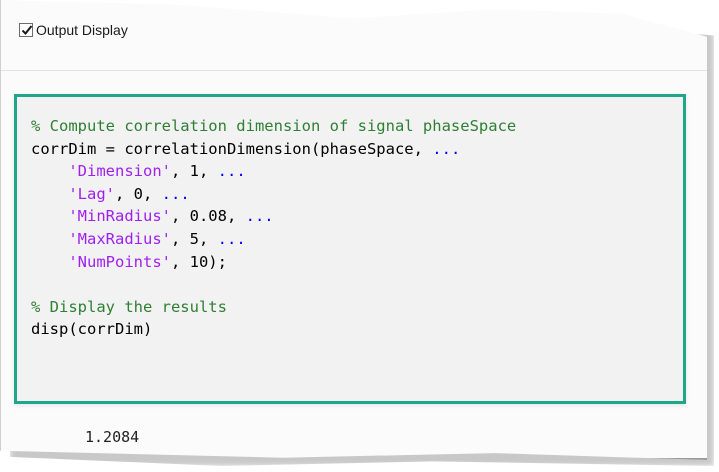 This screenshot has height=472, width=719. I want to click on code-token: , 1,, so click(194, 171).